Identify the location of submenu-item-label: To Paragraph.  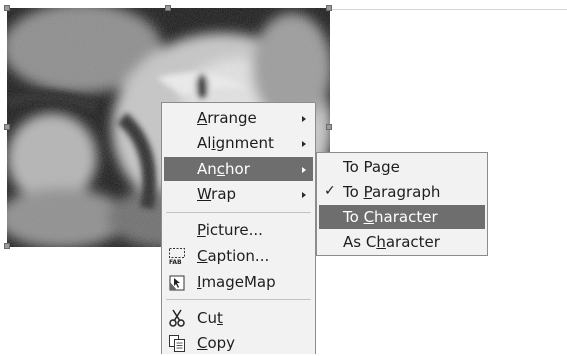
(392, 192).